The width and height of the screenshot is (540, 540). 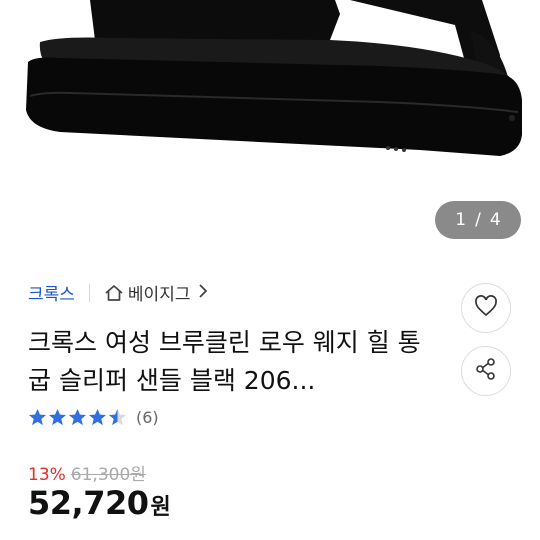 What do you see at coordinates (495, 220) in the screenshot?
I see `counter-total: 4` at bounding box center [495, 220].